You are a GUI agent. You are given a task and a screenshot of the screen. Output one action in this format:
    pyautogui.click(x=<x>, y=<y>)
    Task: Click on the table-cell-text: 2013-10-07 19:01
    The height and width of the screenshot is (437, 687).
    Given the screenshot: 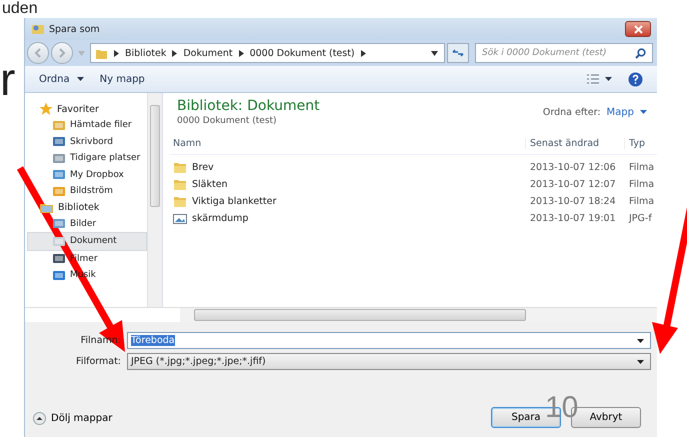 What is the action you would take?
    pyautogui.click(x=573, y=218)
    